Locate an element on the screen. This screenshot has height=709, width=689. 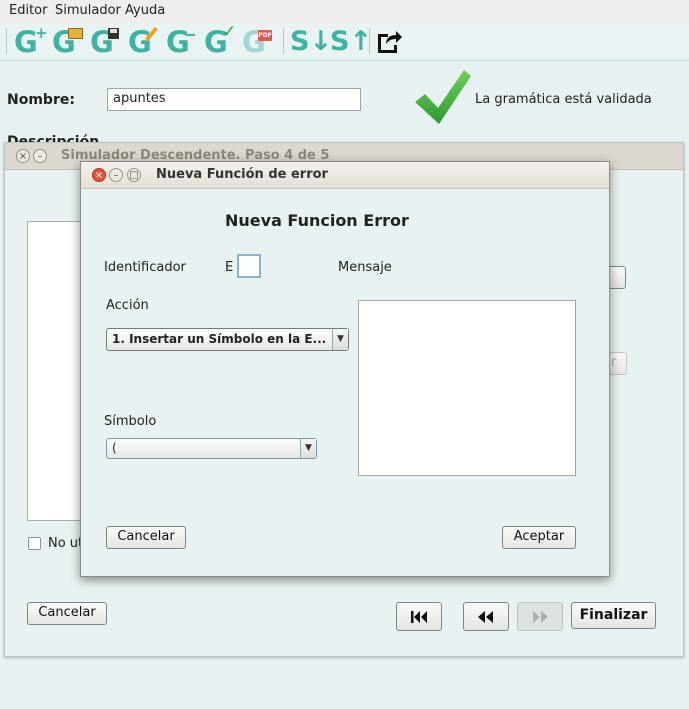
no-ut-checkbox-label: No ut is located at coordinates (66, 543).